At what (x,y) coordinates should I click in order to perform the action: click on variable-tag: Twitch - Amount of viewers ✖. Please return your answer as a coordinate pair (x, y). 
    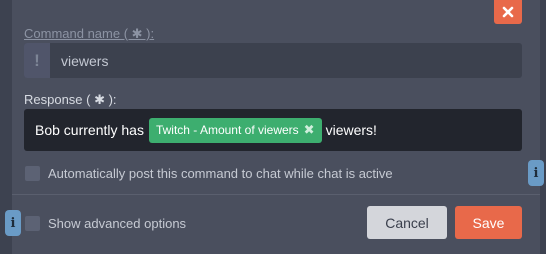
    Looking at the image, I should click on (235, 130).